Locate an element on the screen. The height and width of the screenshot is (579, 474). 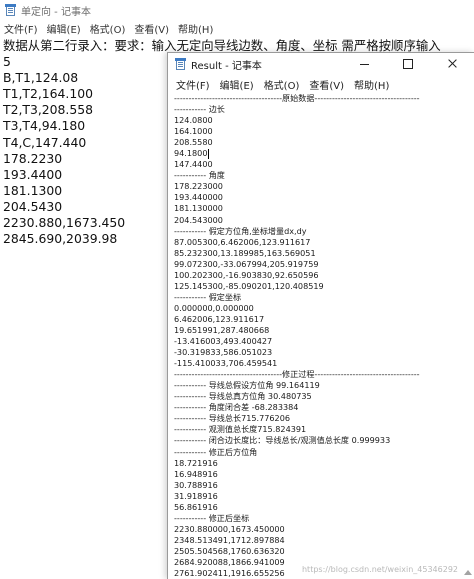
text-line: 16.948916 is located at coordinates (196, 473).